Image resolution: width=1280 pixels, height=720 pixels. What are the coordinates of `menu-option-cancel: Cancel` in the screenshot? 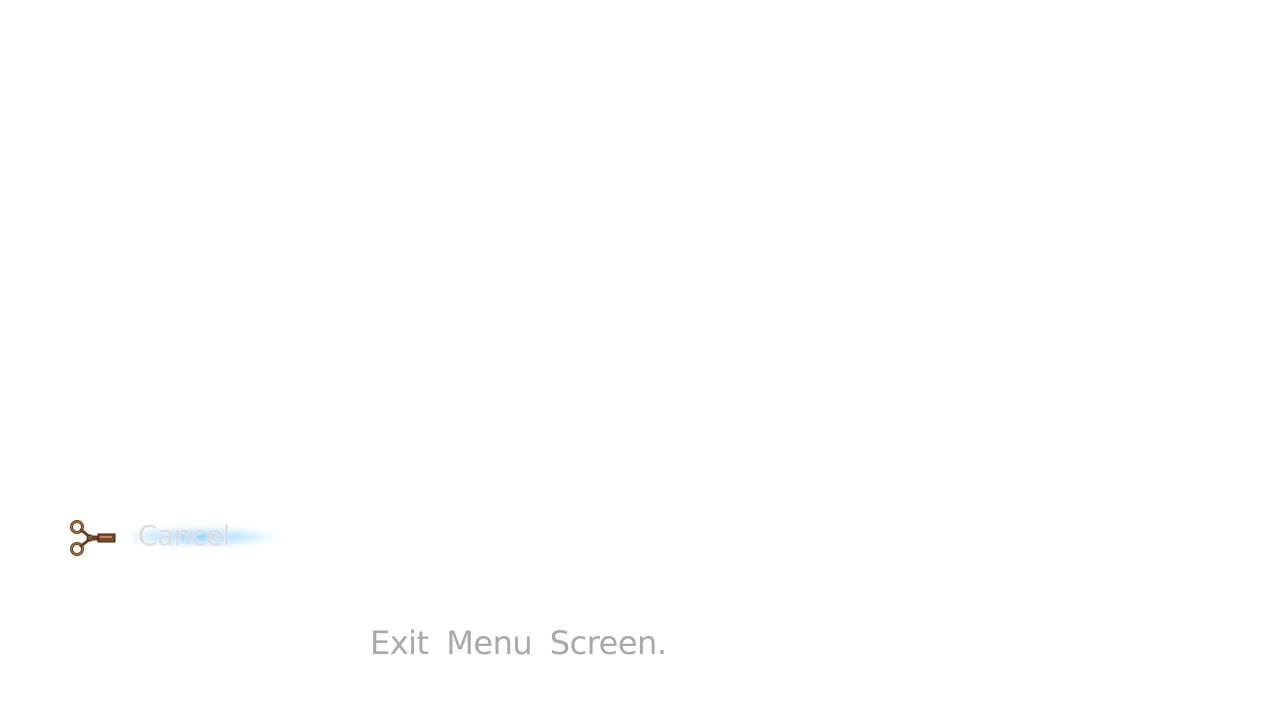 It's located at (188, 538).